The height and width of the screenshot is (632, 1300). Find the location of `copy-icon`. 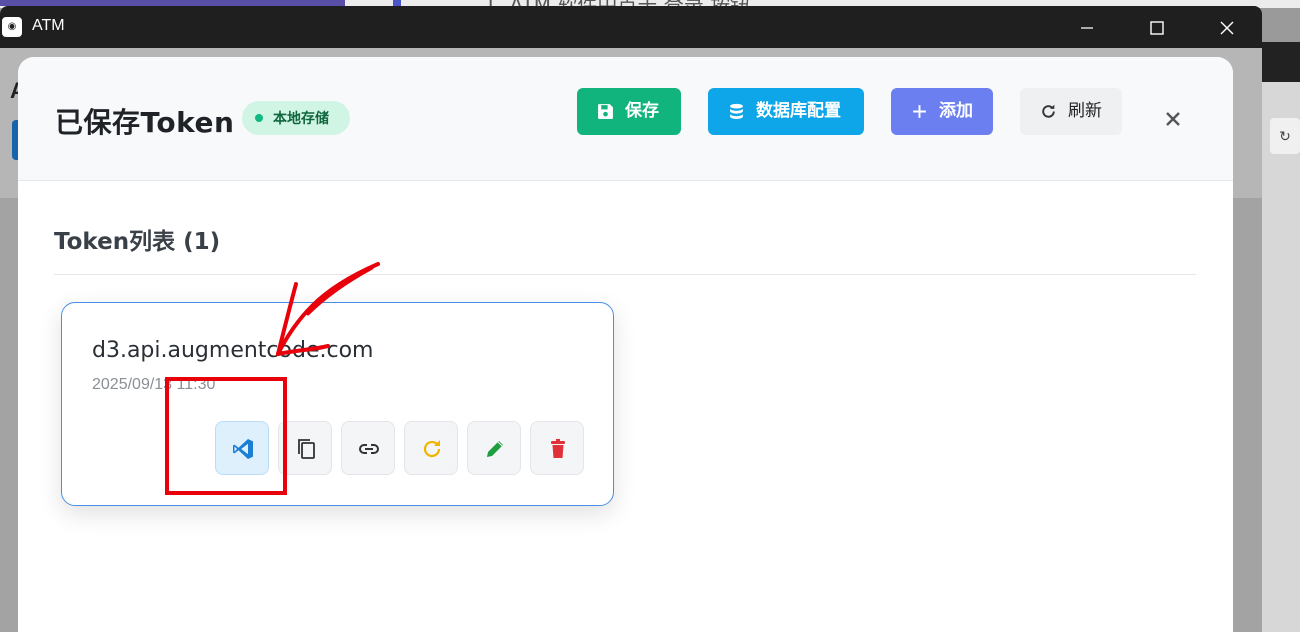

copy-icon is located at coordinates (306, 449).